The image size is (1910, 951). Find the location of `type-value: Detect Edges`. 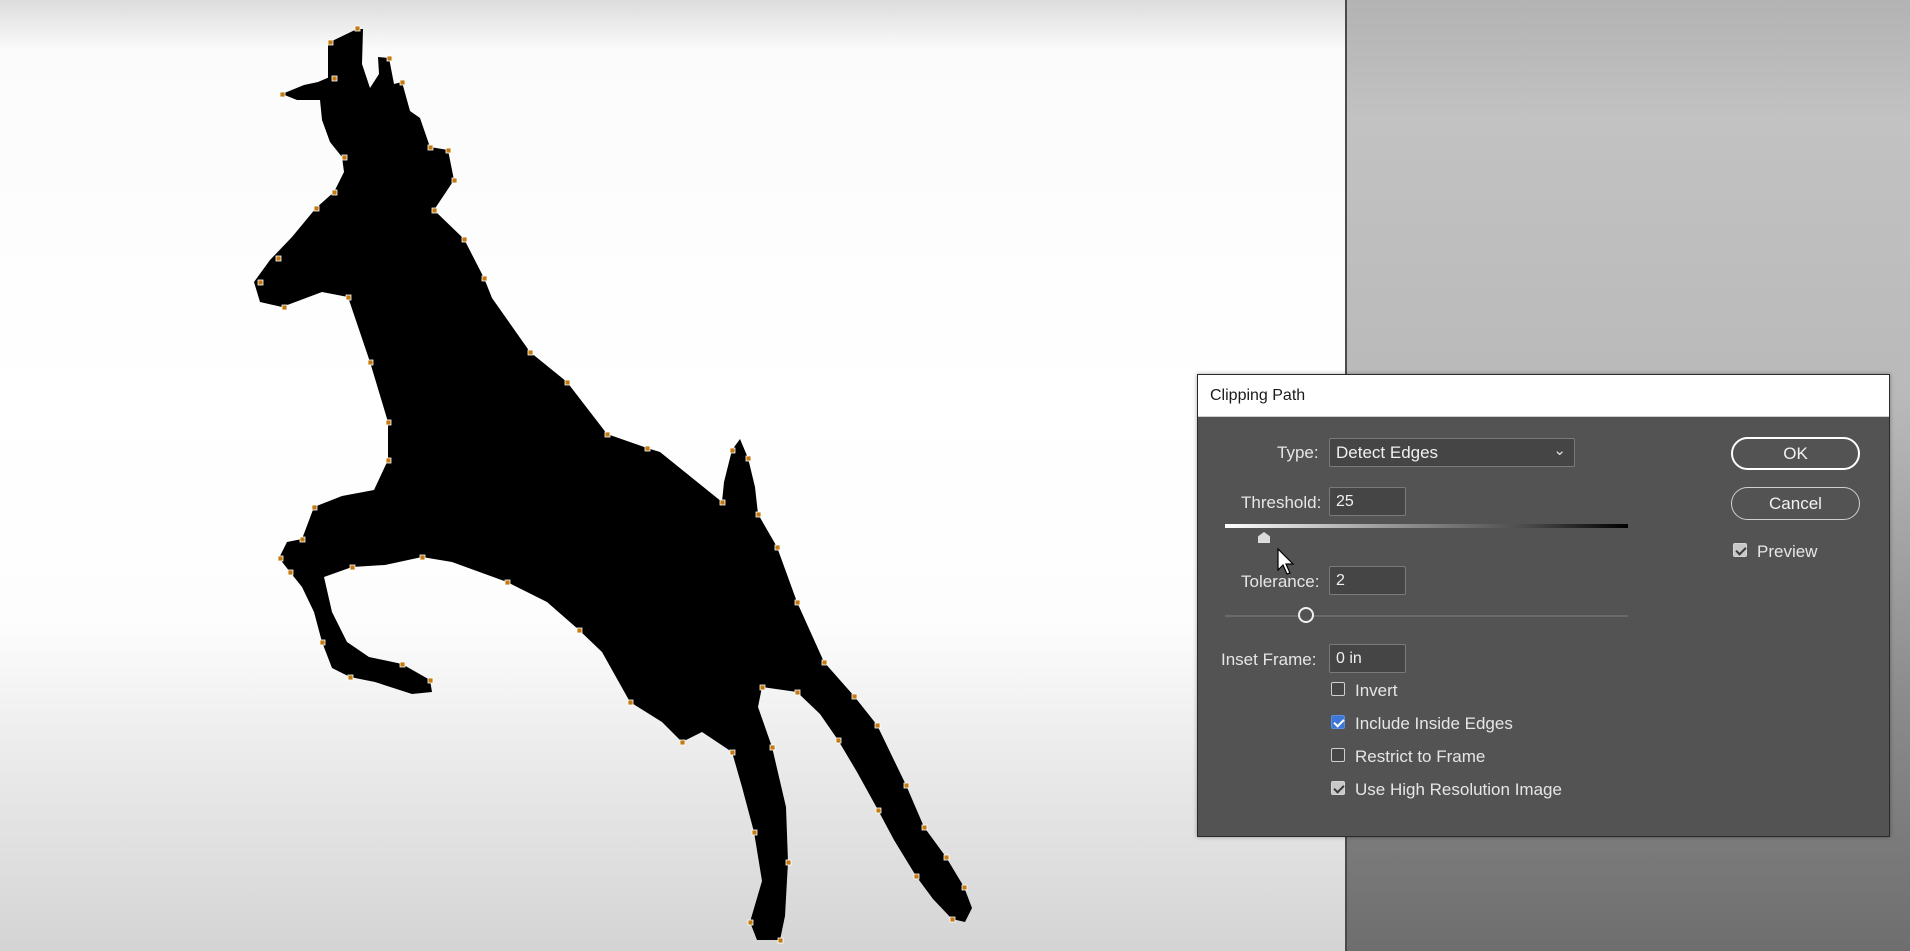

type-value: Detect Edges is located at coordinates (1387, 452).